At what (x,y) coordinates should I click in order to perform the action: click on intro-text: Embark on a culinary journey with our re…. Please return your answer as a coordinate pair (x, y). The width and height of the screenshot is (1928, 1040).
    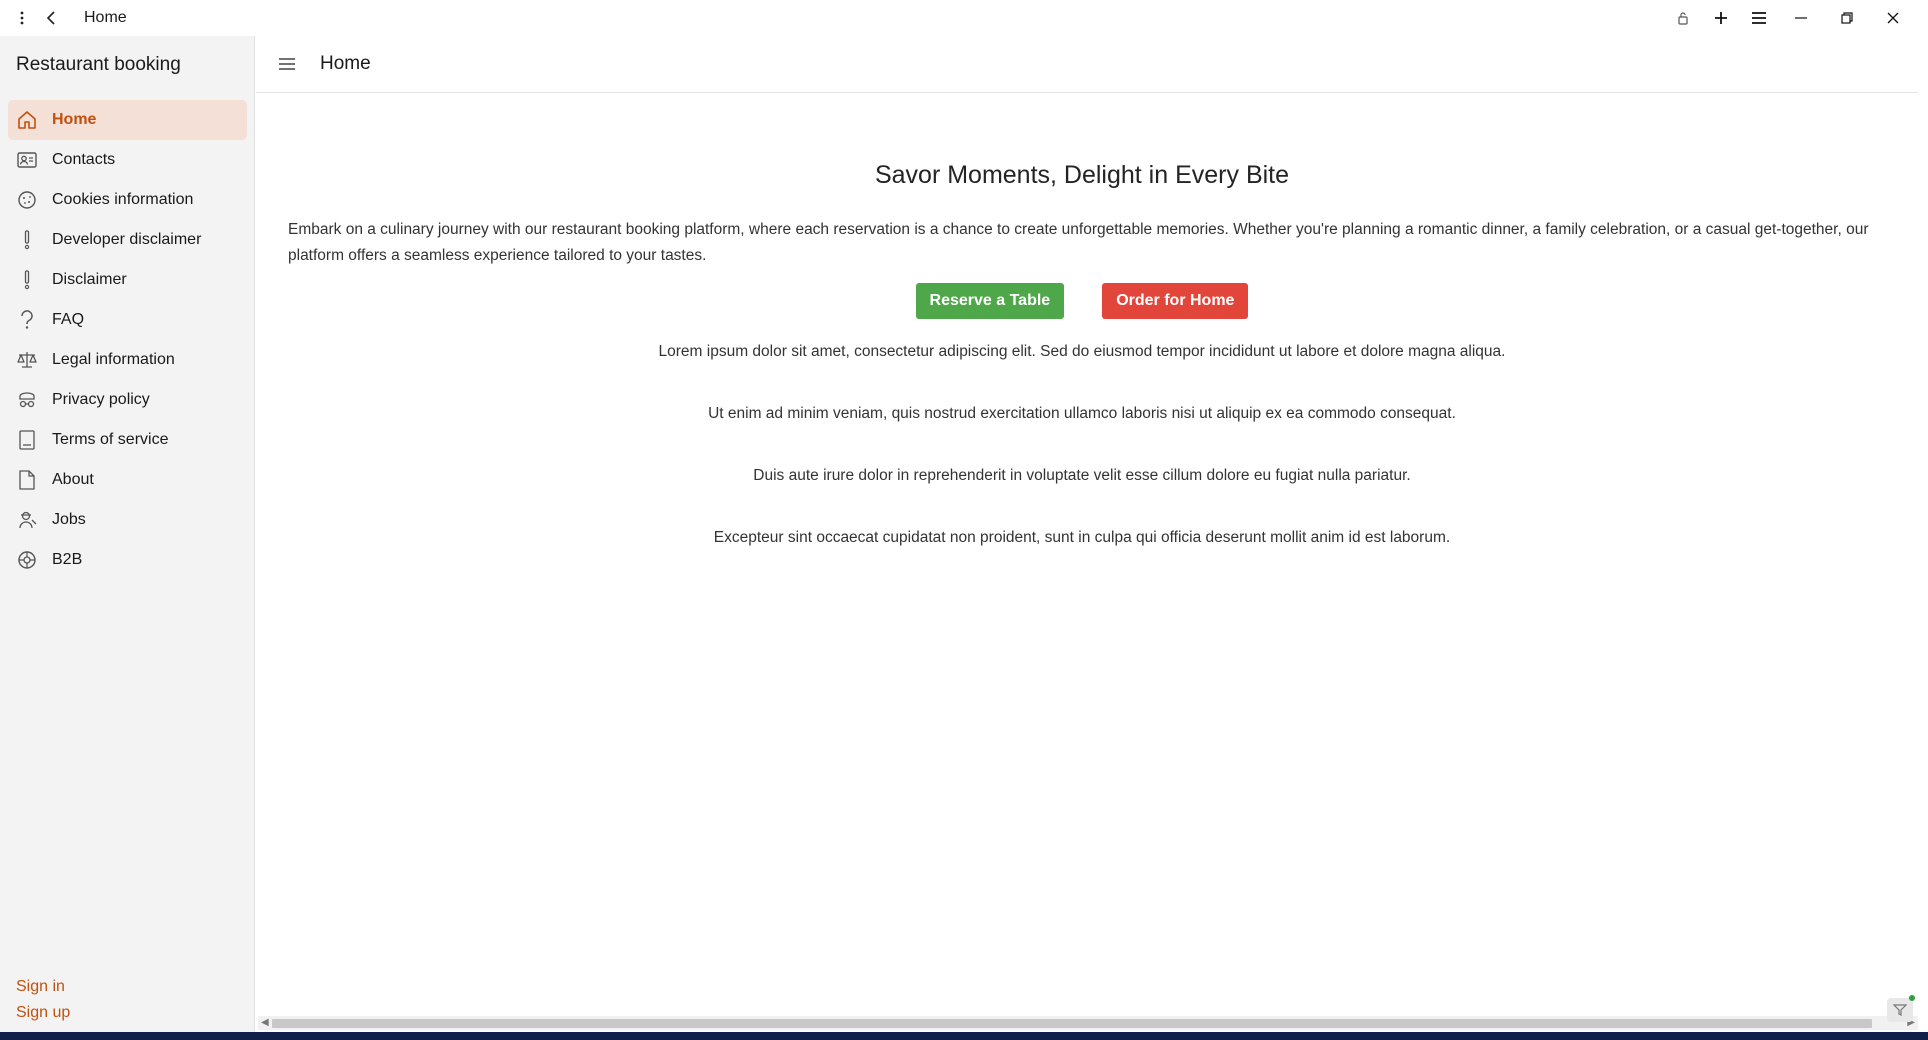
    Looking at the image, I should click on (1078, 242).